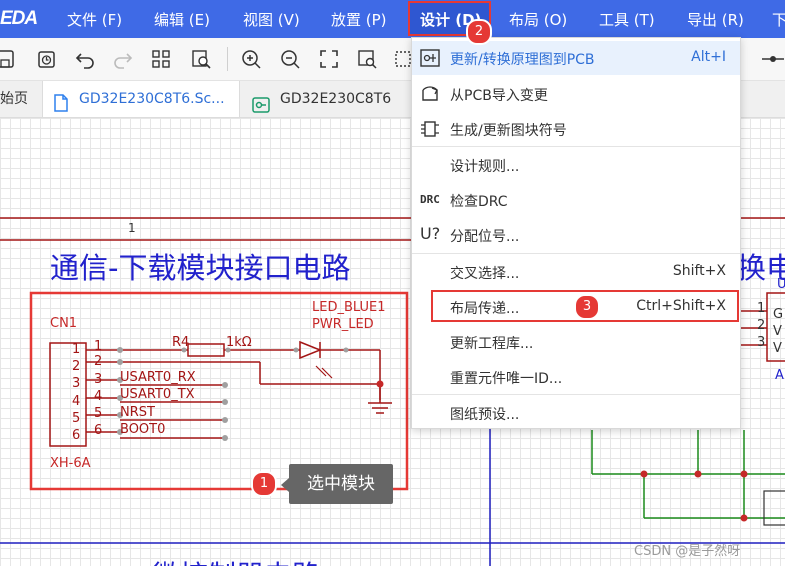 The height and width of the screenshot is (566, 785). Describe the element at coordinates (522, 60) in the screenshot. I see `menu-item-label: 更新/转换原理图到PCB` at that location.